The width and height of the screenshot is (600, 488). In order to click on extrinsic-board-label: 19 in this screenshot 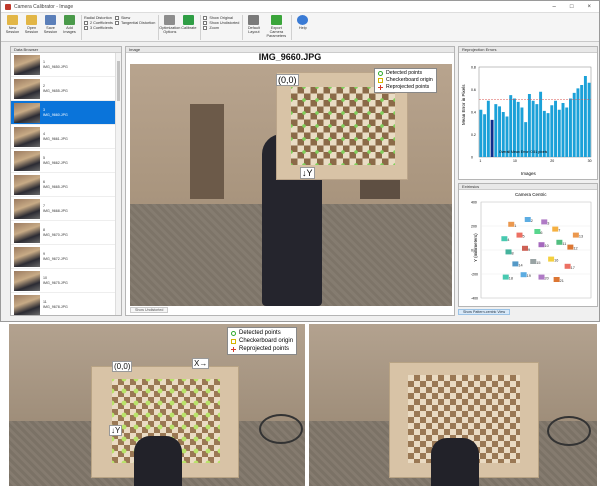, I will do `click(529, 276)`.